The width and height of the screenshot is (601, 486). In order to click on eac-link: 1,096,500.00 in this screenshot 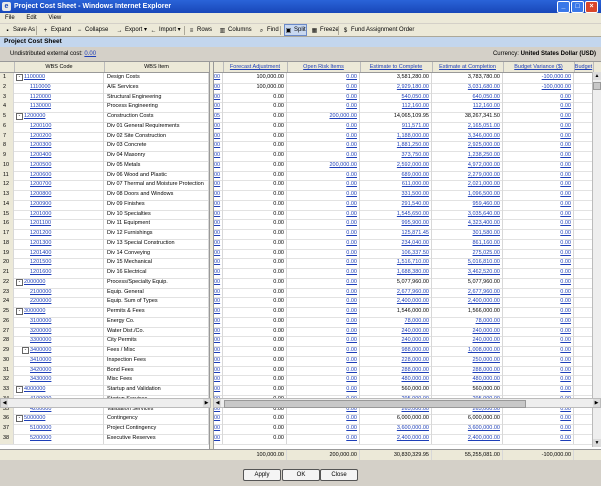, I will do `click(484, 194)`.